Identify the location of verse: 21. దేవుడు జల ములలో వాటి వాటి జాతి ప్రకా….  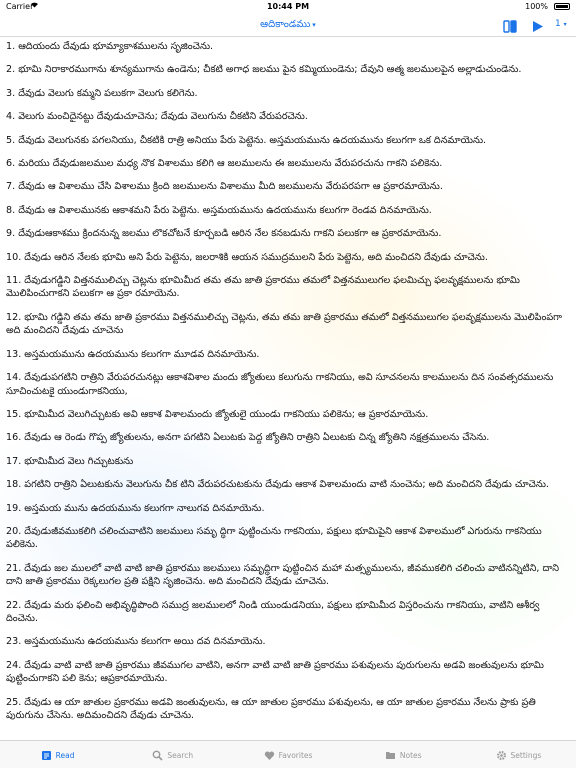
(288, 575).